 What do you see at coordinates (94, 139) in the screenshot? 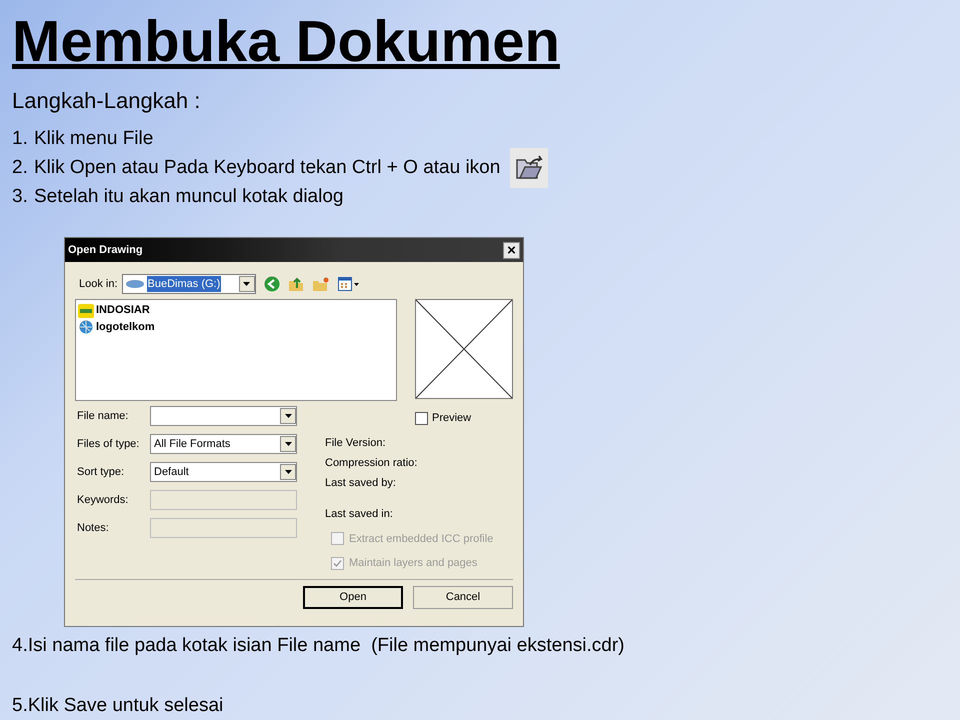
I see `step-text: Klik menu File` at bounding box center [94, 139].